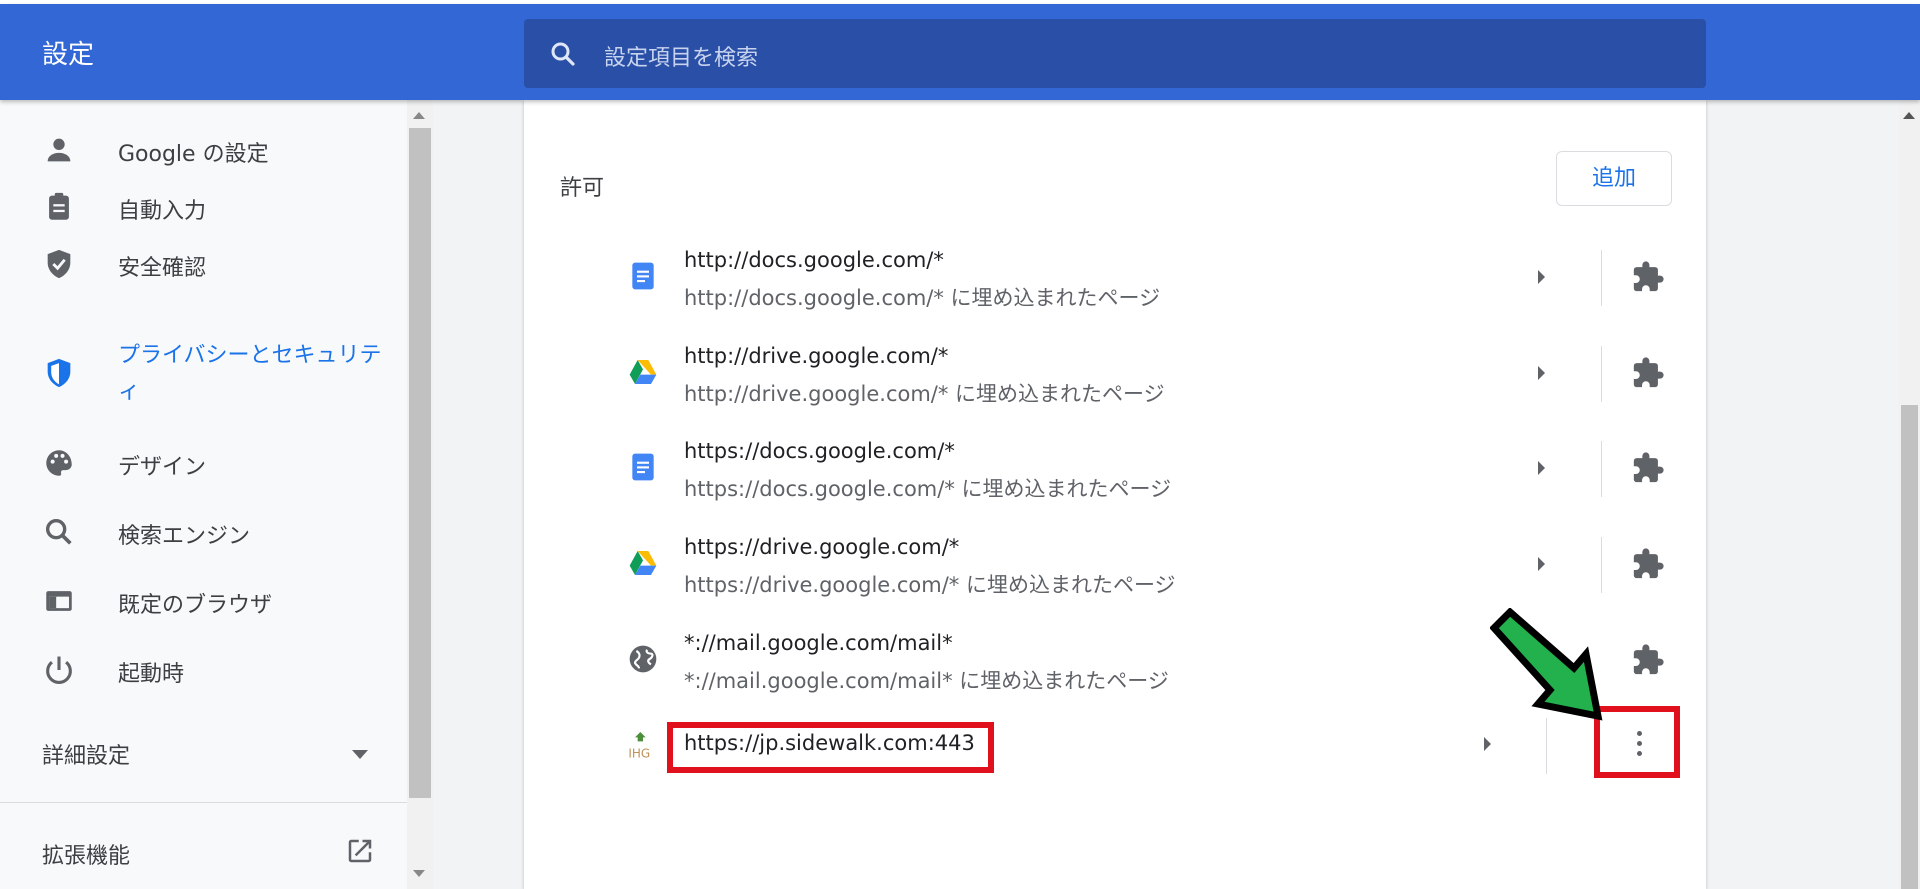  Describe the element at coordinates (59, 264) in the screenshot. I see `shield-check-icon` at that location.